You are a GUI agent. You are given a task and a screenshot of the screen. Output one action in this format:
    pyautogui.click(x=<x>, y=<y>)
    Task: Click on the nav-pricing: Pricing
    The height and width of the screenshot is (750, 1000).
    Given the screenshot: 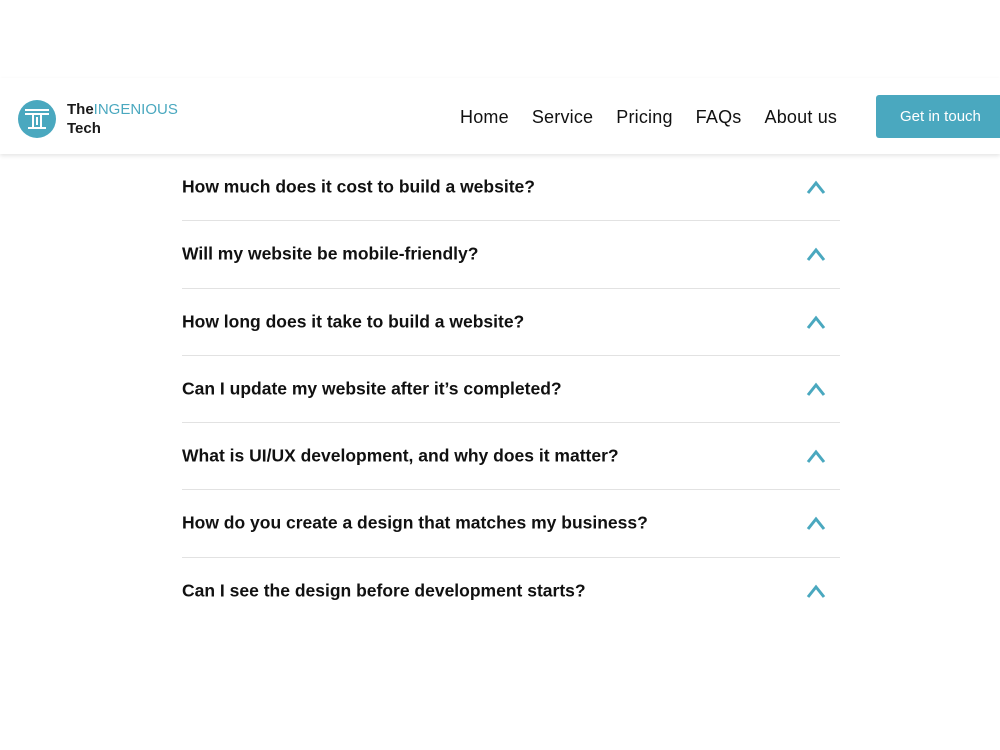 What is the action you would take?
    pyautogui.click(x=644, y=117)
    